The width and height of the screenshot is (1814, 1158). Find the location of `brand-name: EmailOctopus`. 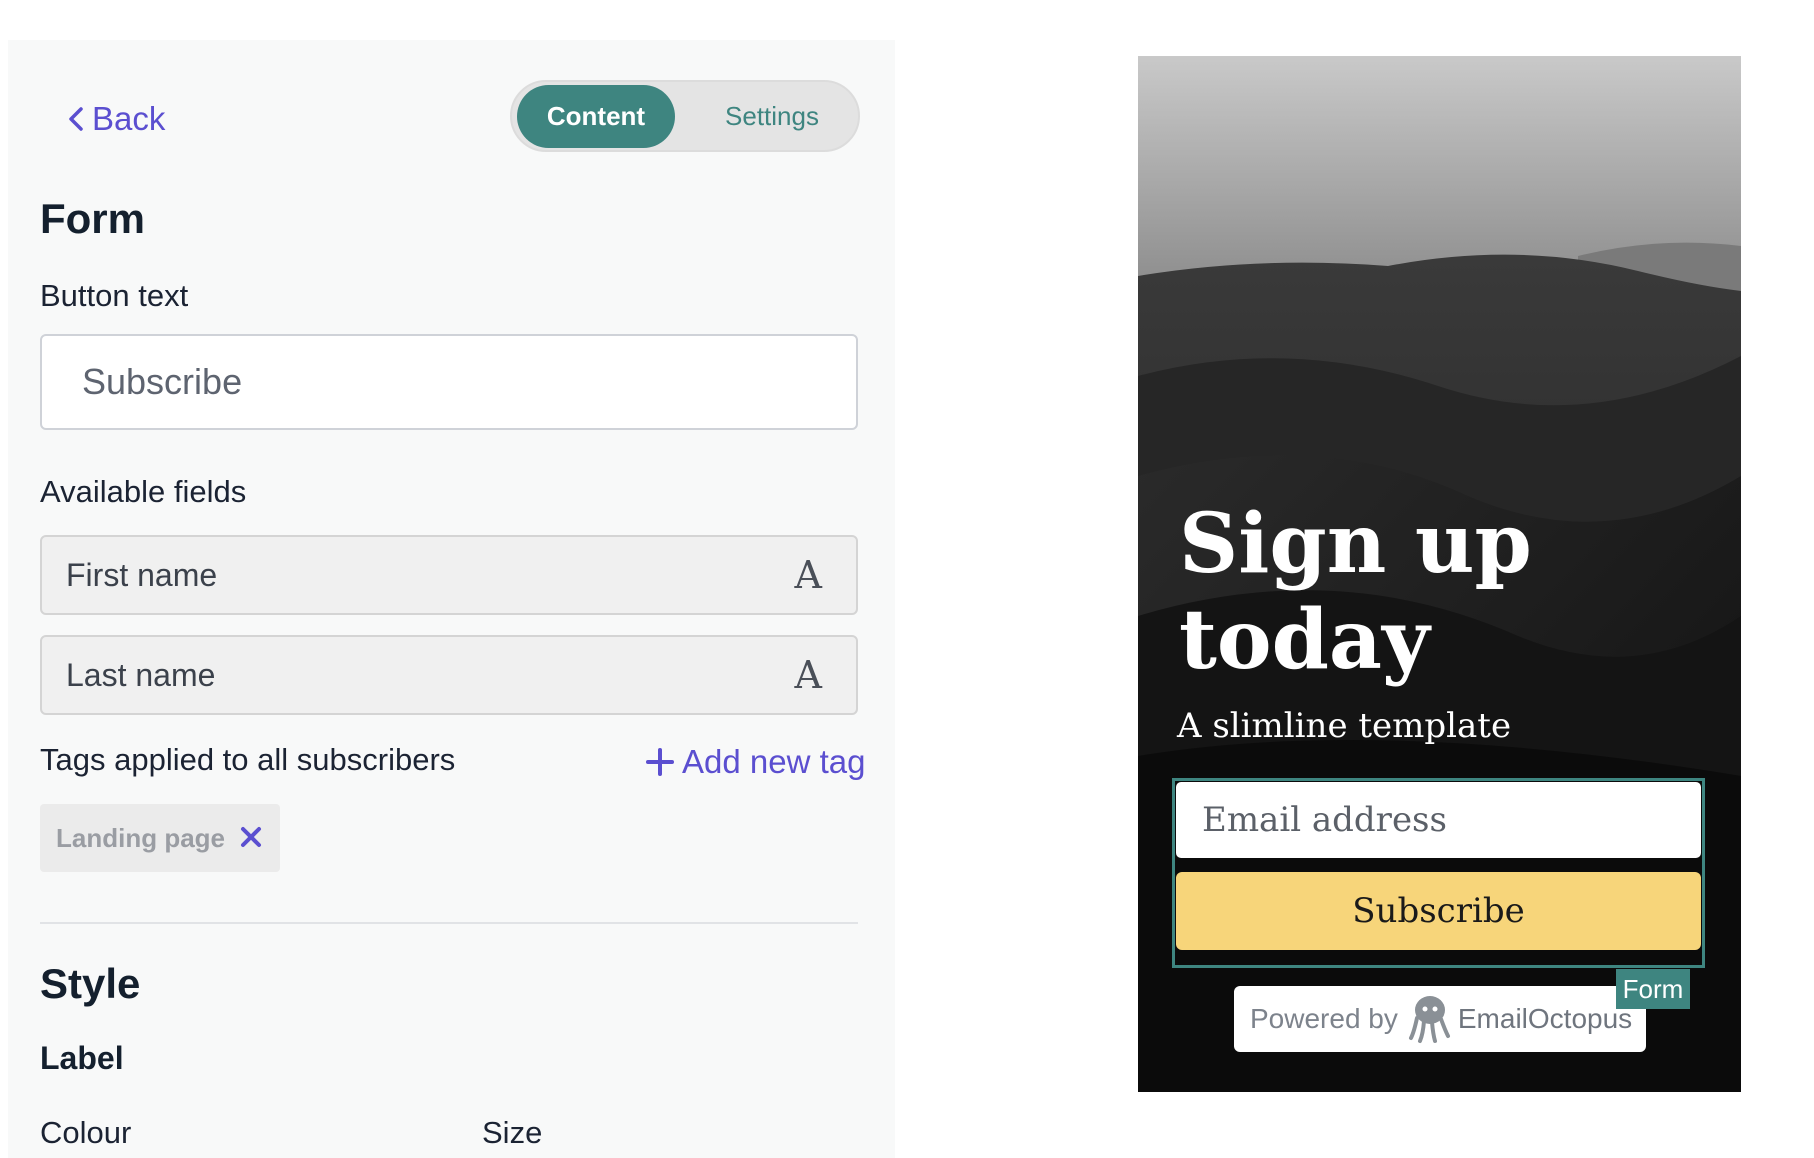

brand-name: EmailOctopus is located at coordinates (1545, 1018).